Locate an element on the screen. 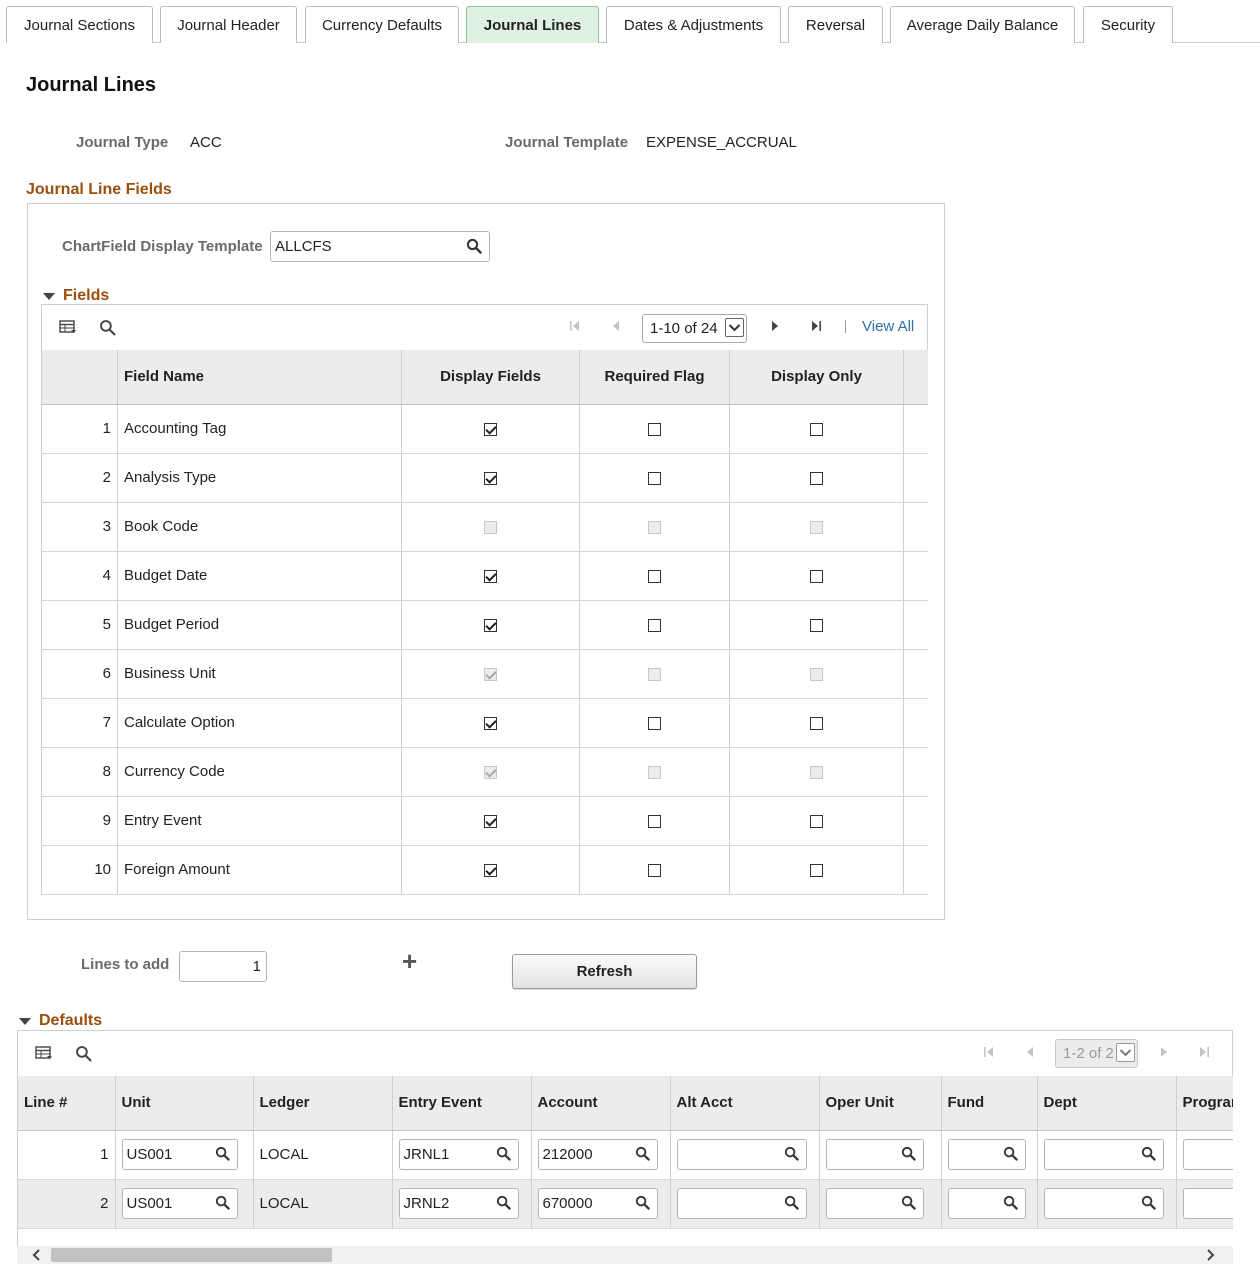 The image size is (1260, 1276). table-row: 5 Budget Period is located at coordinates (484, 625).